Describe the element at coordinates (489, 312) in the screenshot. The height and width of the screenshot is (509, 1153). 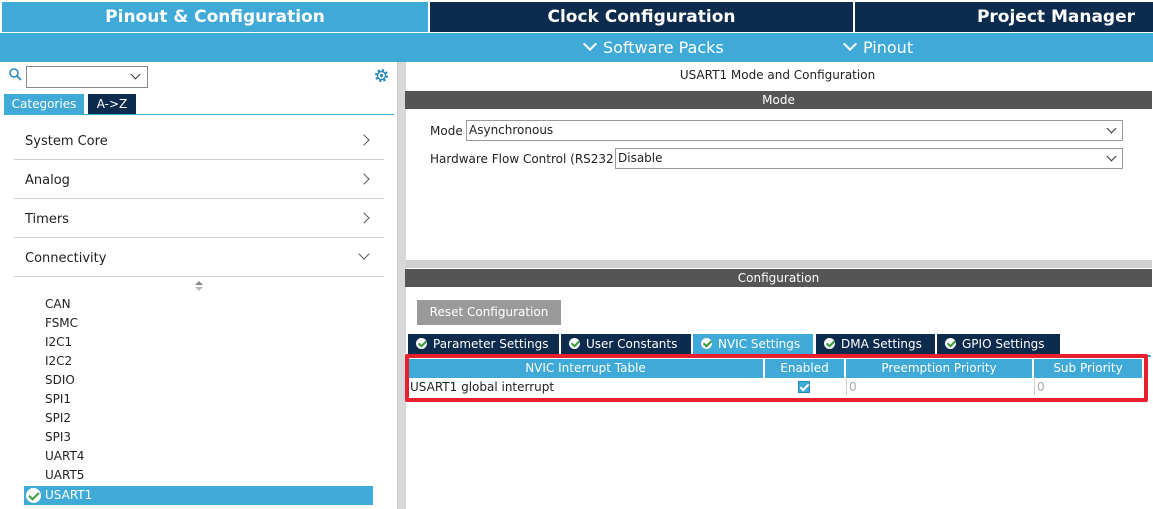
I see `reset-configuration-button: Reset Configuration` at that location.